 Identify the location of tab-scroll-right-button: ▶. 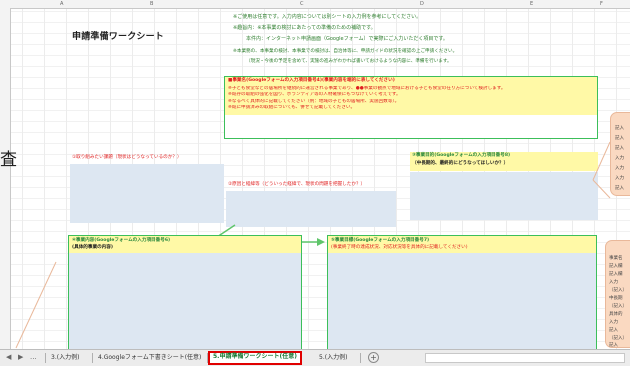
(20, 357).